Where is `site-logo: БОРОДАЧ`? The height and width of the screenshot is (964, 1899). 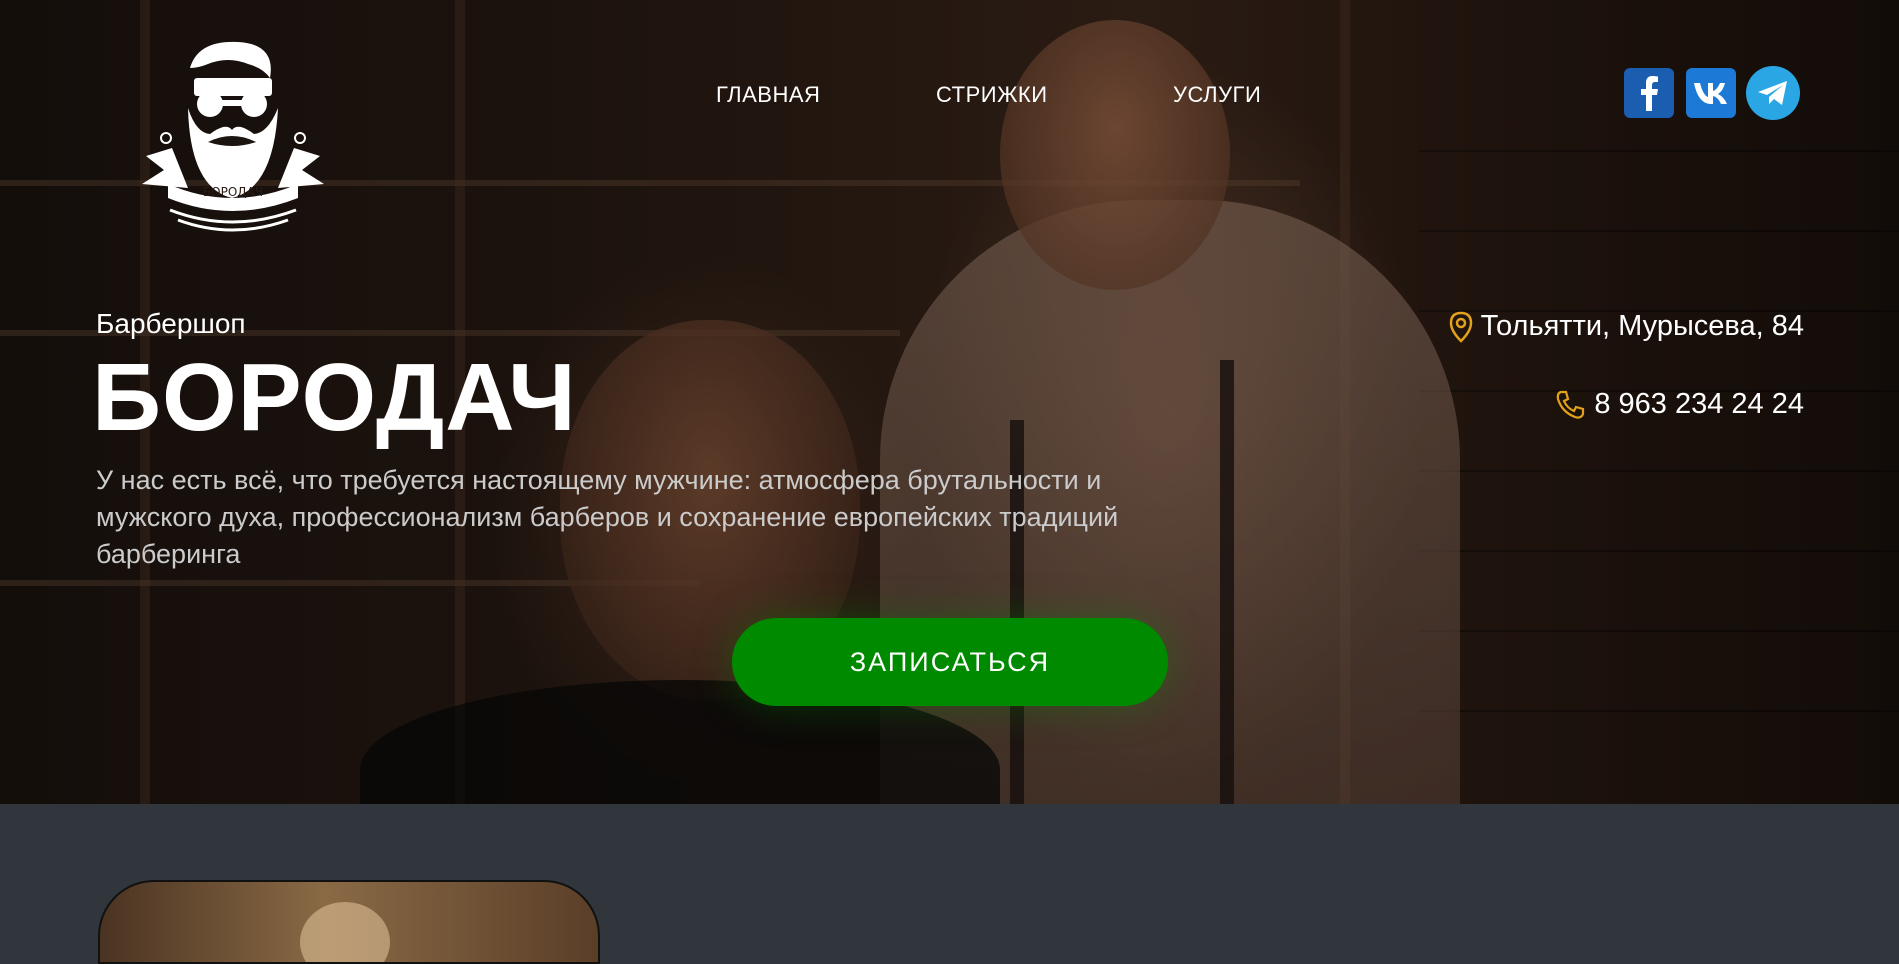
site-logo: БОРОДАЧ is located at coordinates (233, 138).